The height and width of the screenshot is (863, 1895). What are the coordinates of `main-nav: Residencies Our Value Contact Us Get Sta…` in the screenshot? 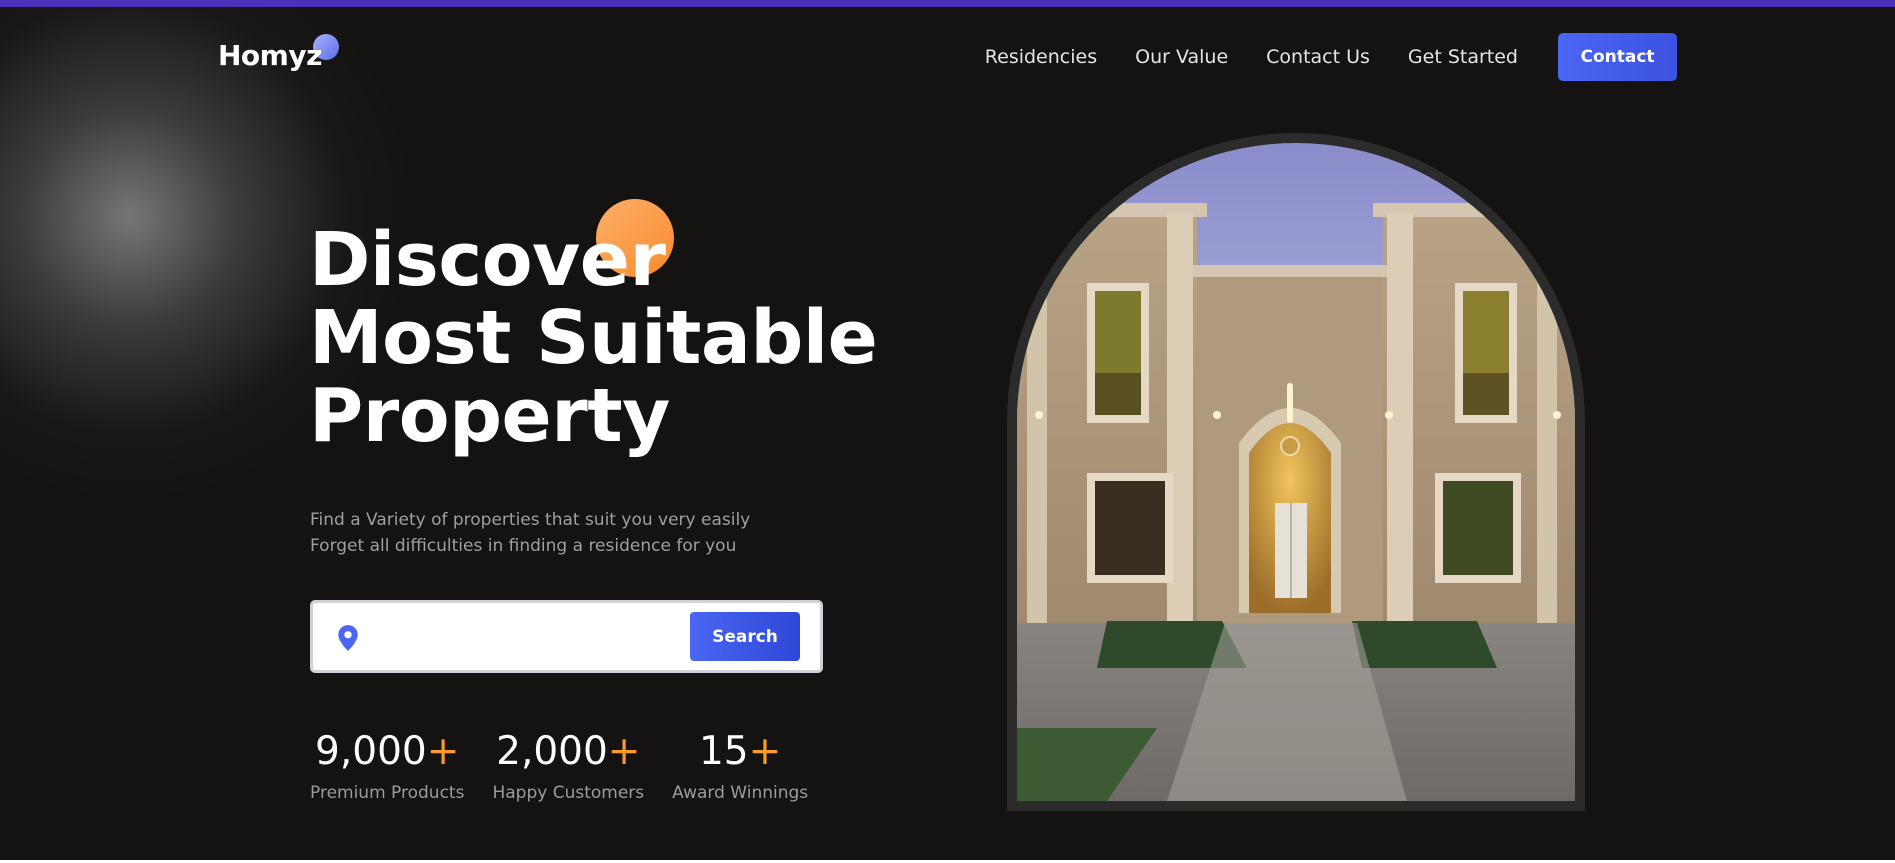 It's located at (1331, 57).